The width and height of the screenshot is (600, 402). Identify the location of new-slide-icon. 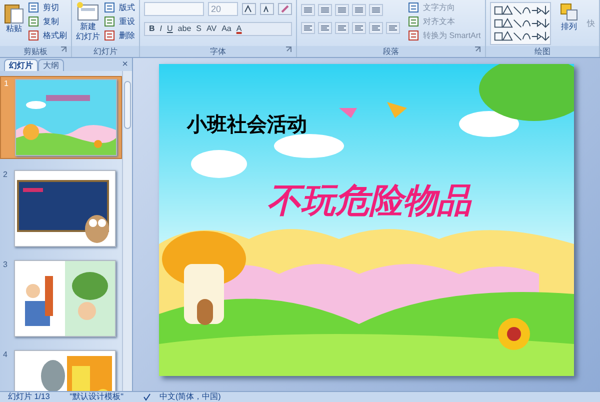
(88, 12).